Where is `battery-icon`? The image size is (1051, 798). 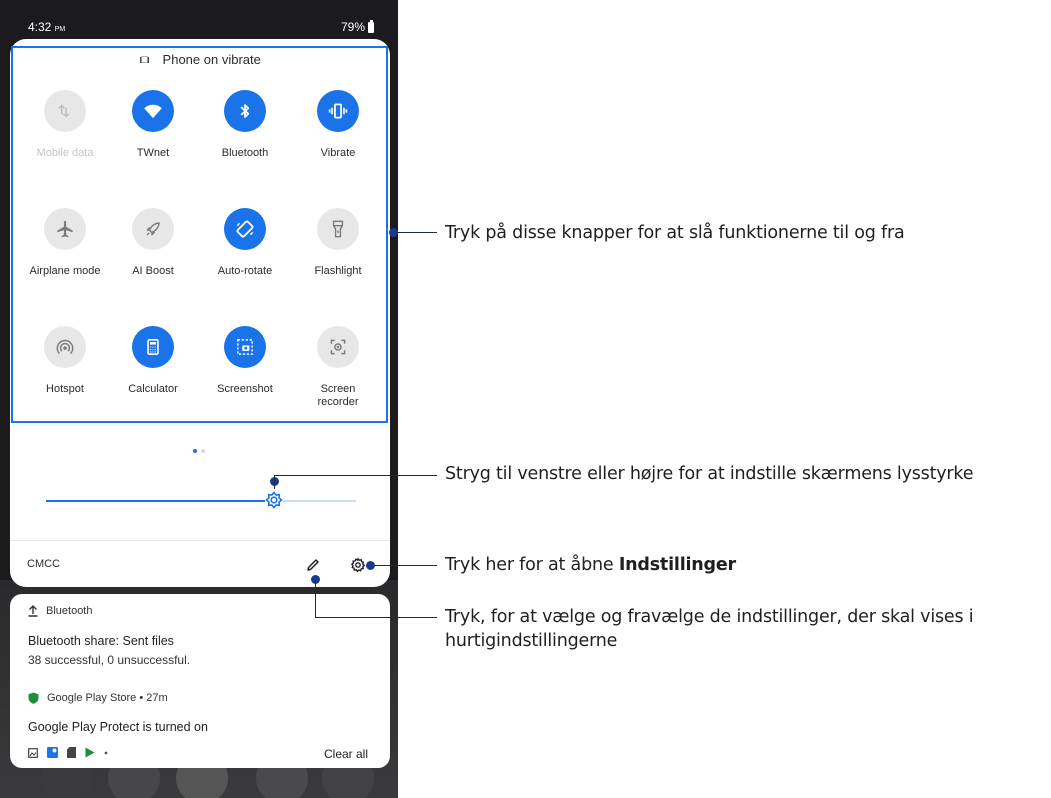
battery-icon is located at coordinates (371, 26).